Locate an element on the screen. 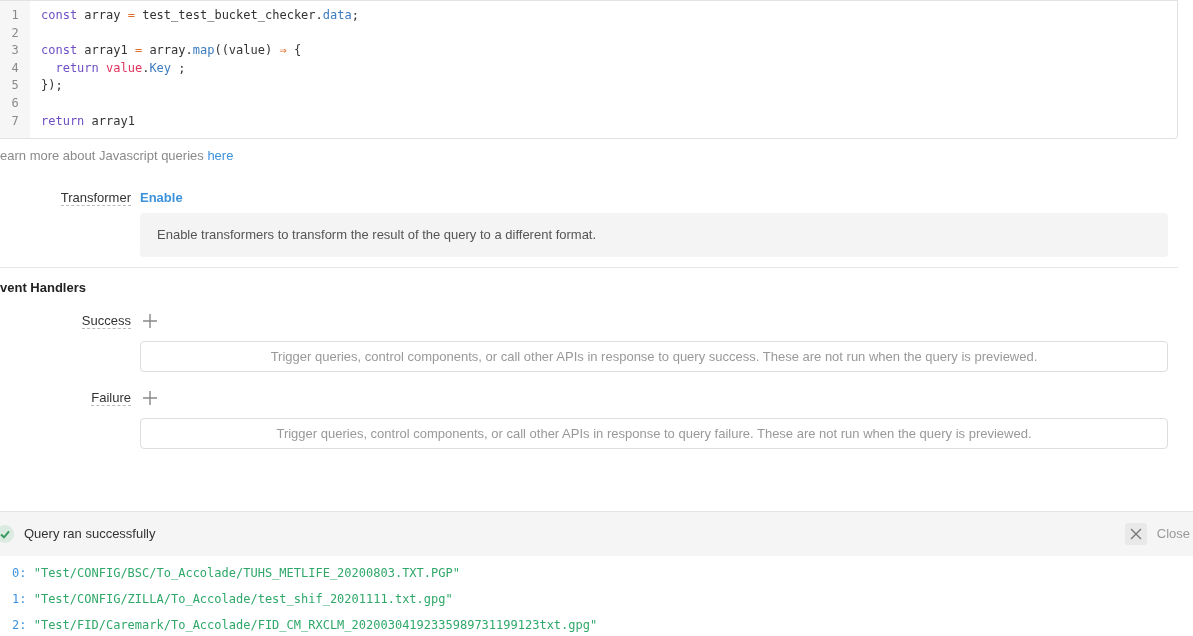 Image resolution: width=1193 pixels, height=636 pixels. line-number: 6 is located at coordinates (15, 102).